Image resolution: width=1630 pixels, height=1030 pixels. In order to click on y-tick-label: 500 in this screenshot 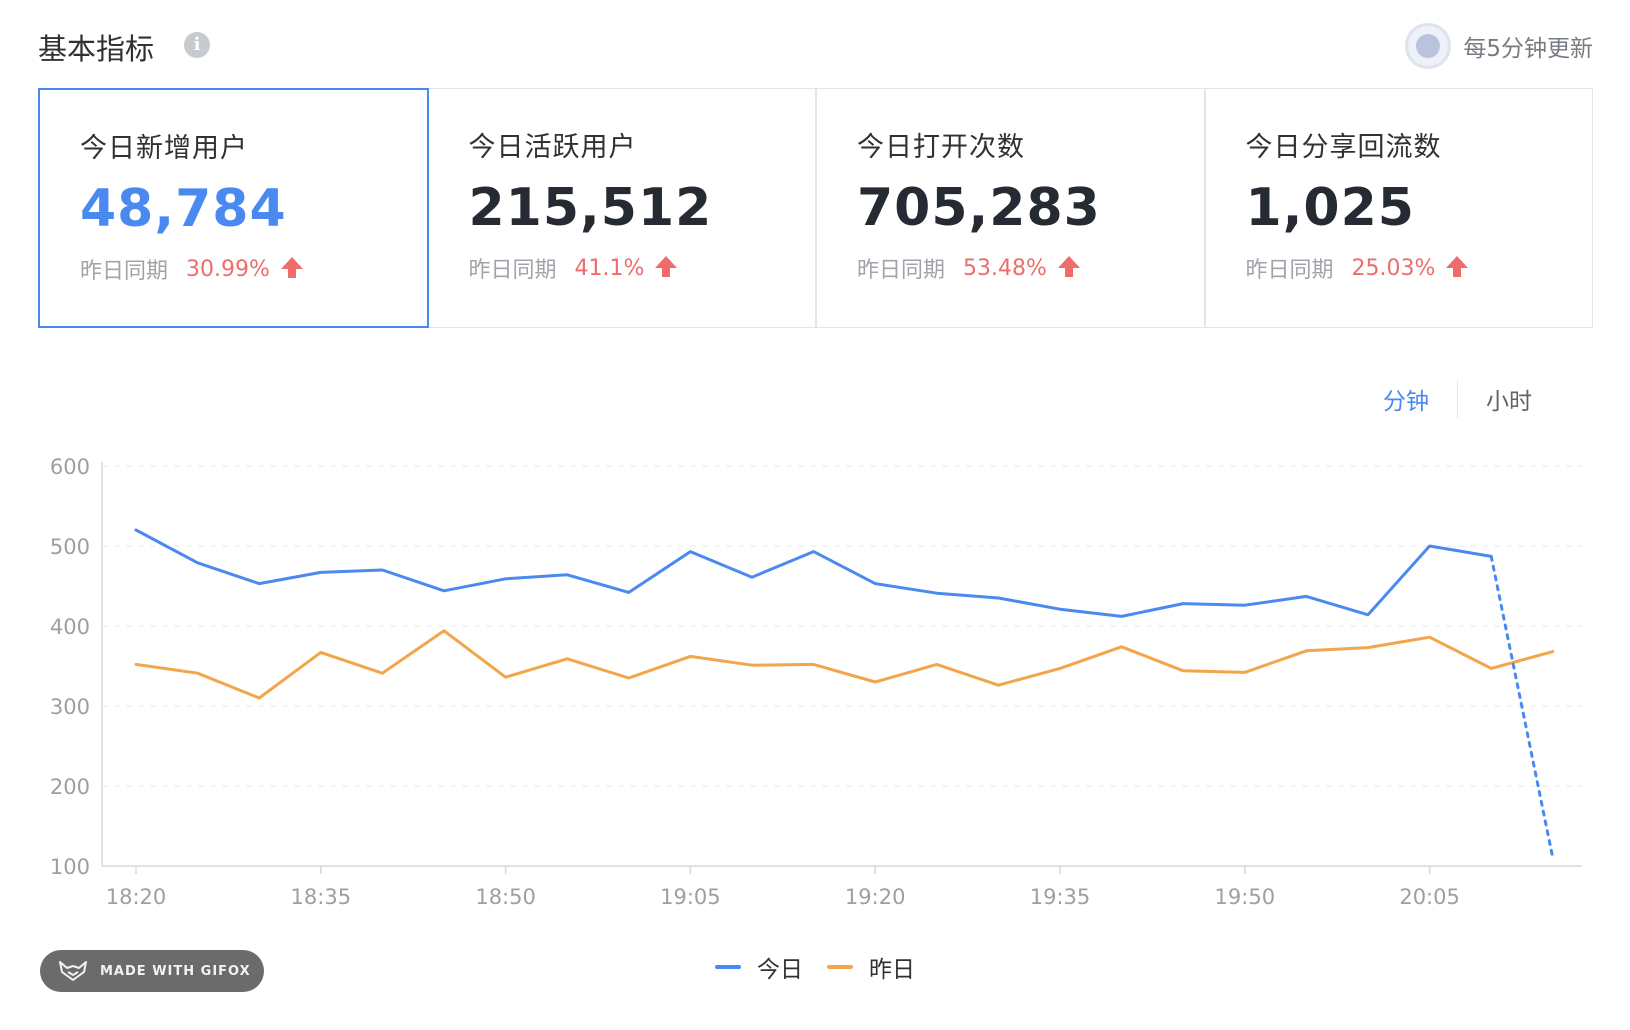, I will do `click(70, 547)`.